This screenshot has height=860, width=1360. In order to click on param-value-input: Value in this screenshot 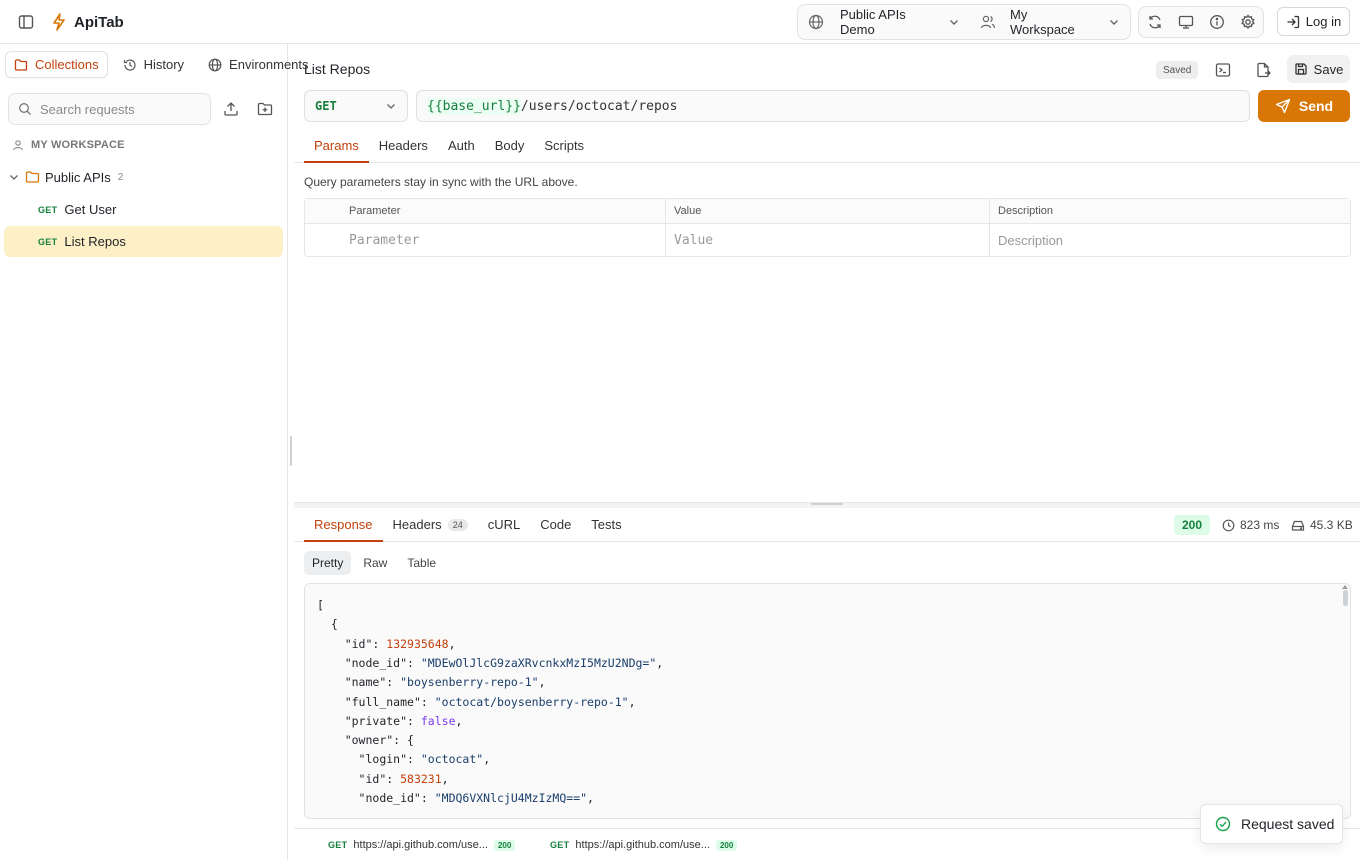, I will do `click(827, 240)`.